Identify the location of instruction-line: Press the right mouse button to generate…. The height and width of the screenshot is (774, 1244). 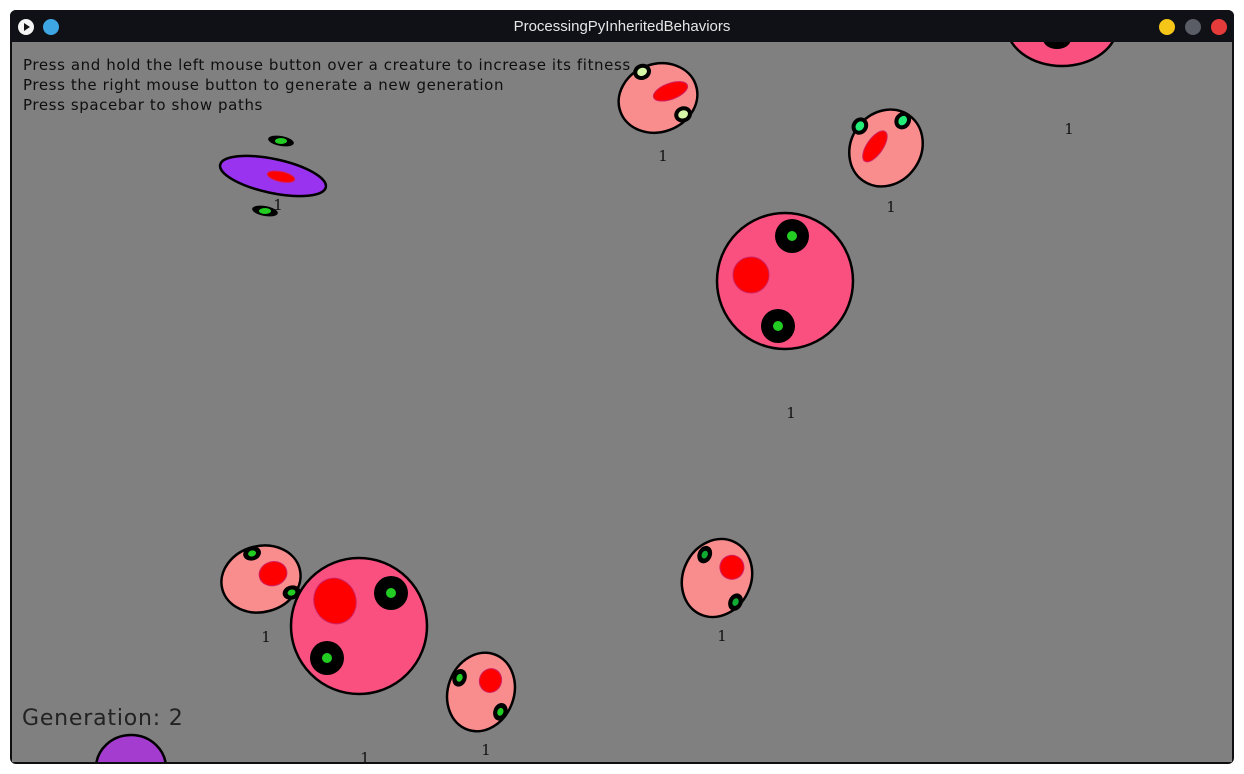
(264, 85).